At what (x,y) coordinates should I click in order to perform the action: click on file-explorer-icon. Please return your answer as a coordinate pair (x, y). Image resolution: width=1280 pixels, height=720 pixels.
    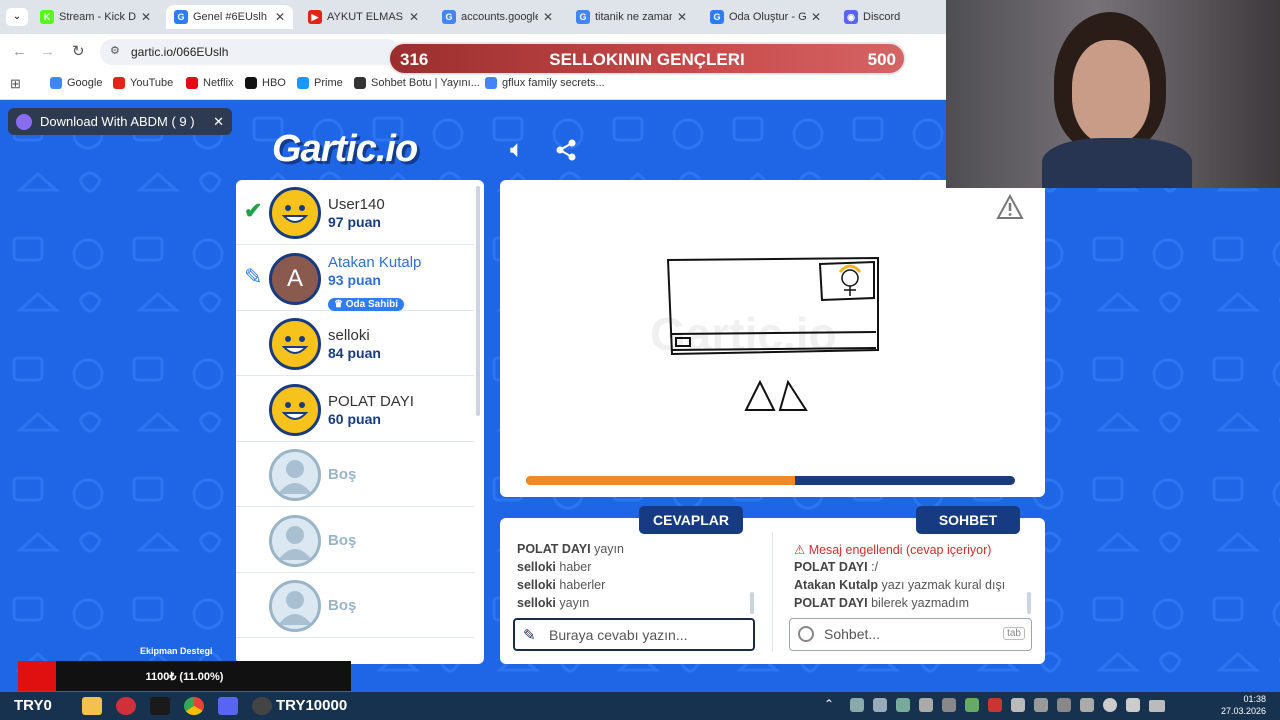
    Looking at the image, I should click on (92, 706).